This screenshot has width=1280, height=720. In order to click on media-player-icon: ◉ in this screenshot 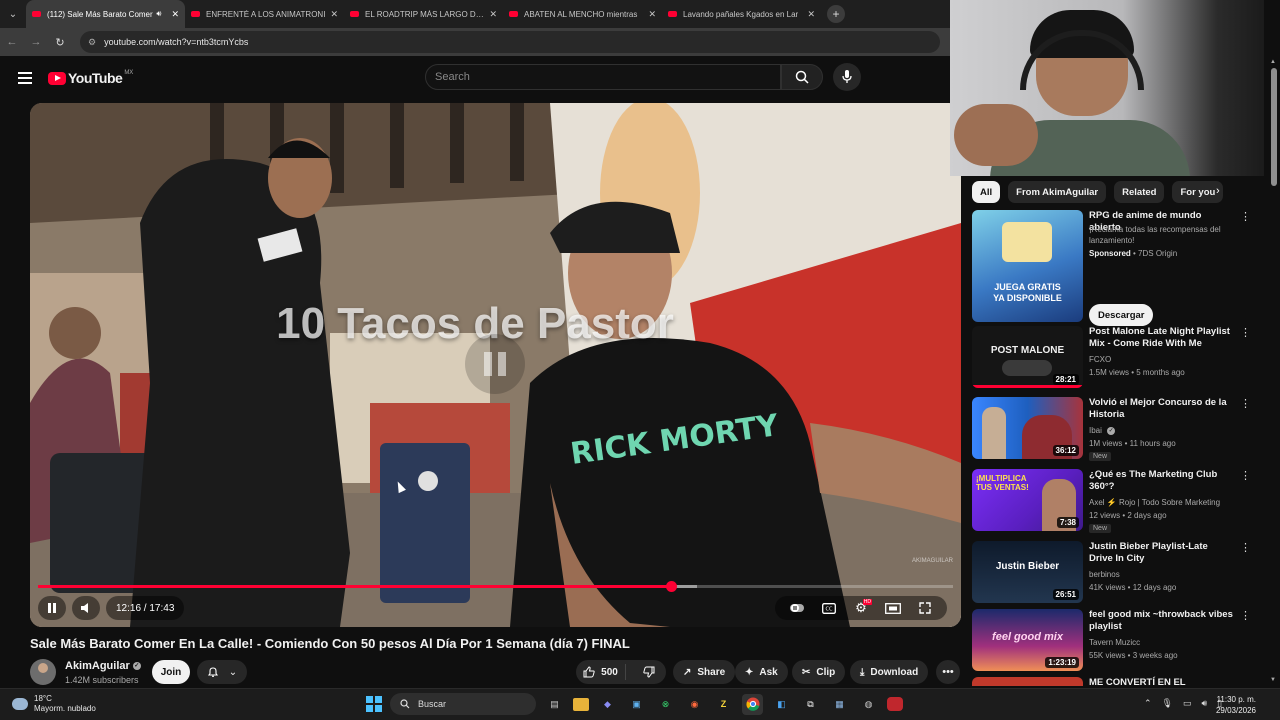, I will do `click(694, 704)`.